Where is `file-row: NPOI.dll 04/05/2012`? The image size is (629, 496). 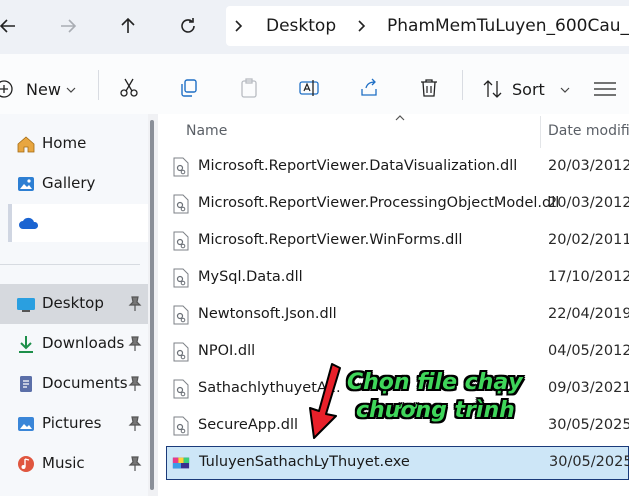
file-row: NPOI.dll 04/05/2012 is located at coordinates (397, 352).